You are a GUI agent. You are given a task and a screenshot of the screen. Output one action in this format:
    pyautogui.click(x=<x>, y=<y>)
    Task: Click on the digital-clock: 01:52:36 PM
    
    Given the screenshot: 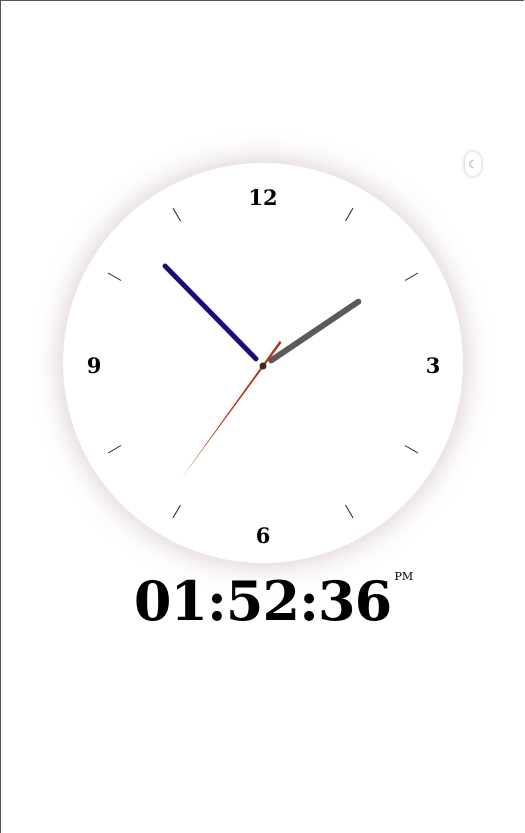 What is the action you would take?
    pyautogui.click(x=262, y=601)
    